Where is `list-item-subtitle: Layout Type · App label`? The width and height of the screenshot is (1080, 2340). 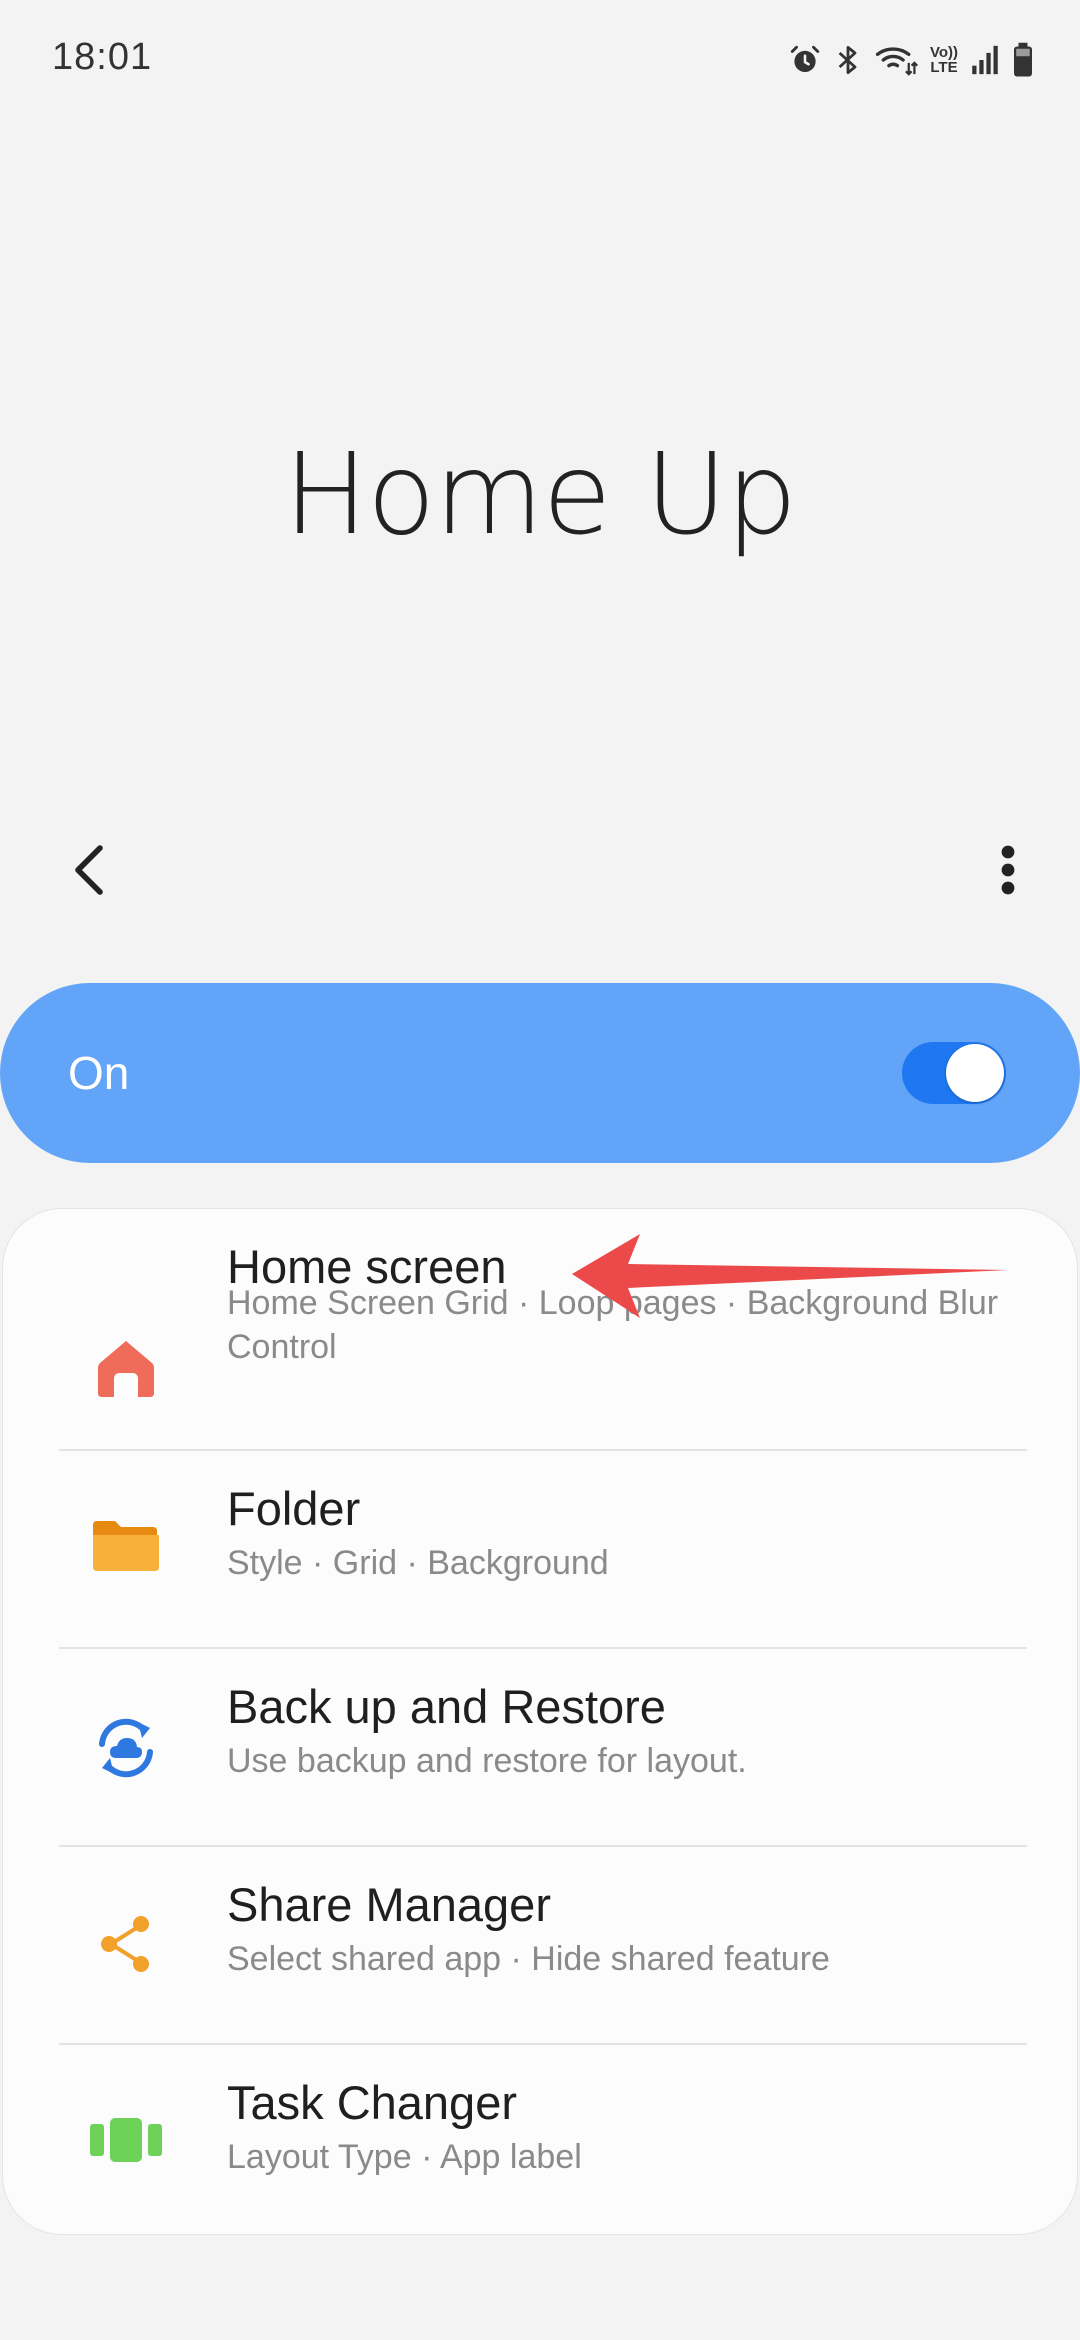 list-item-subtitle: Layout Type · App label is located at coordinates (404, 2157).